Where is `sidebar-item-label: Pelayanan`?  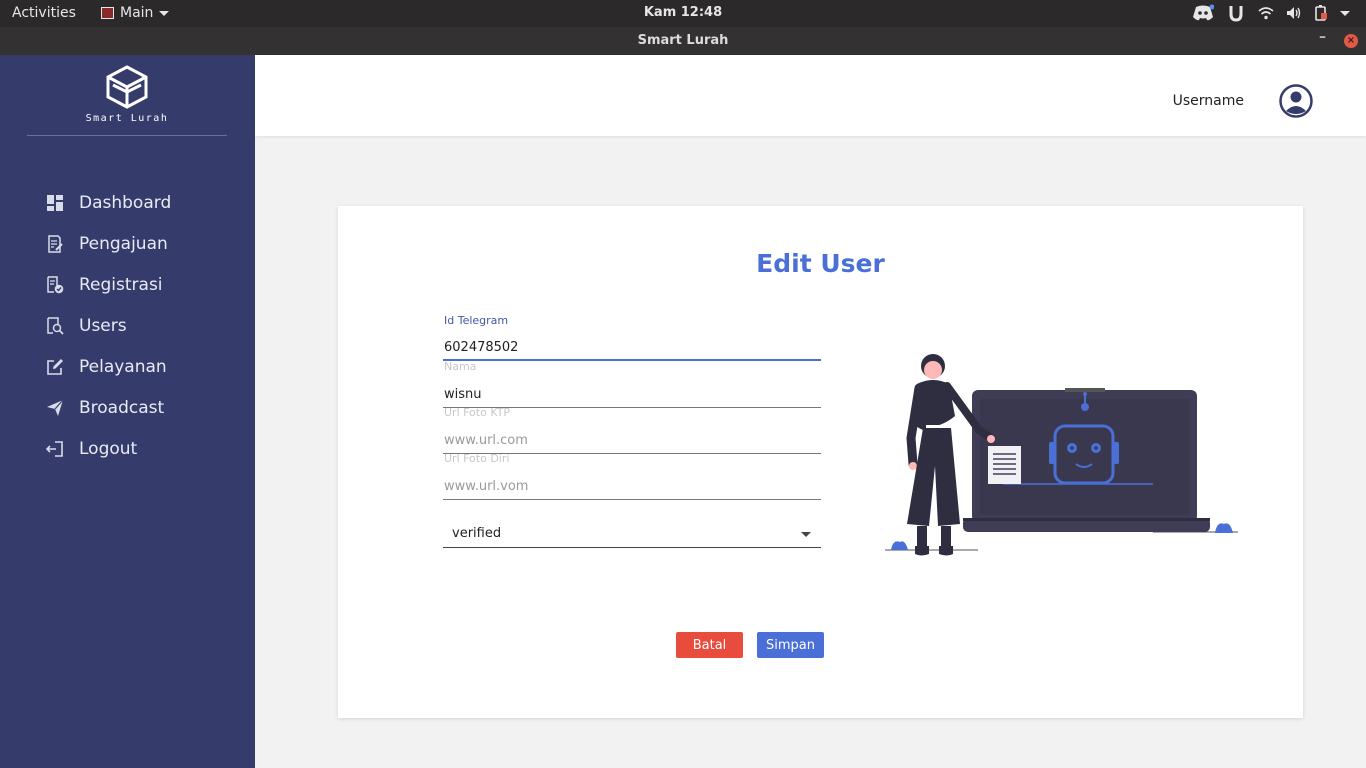 sidebar-item-label: Pelayanan is located at coordinates (123, 366).